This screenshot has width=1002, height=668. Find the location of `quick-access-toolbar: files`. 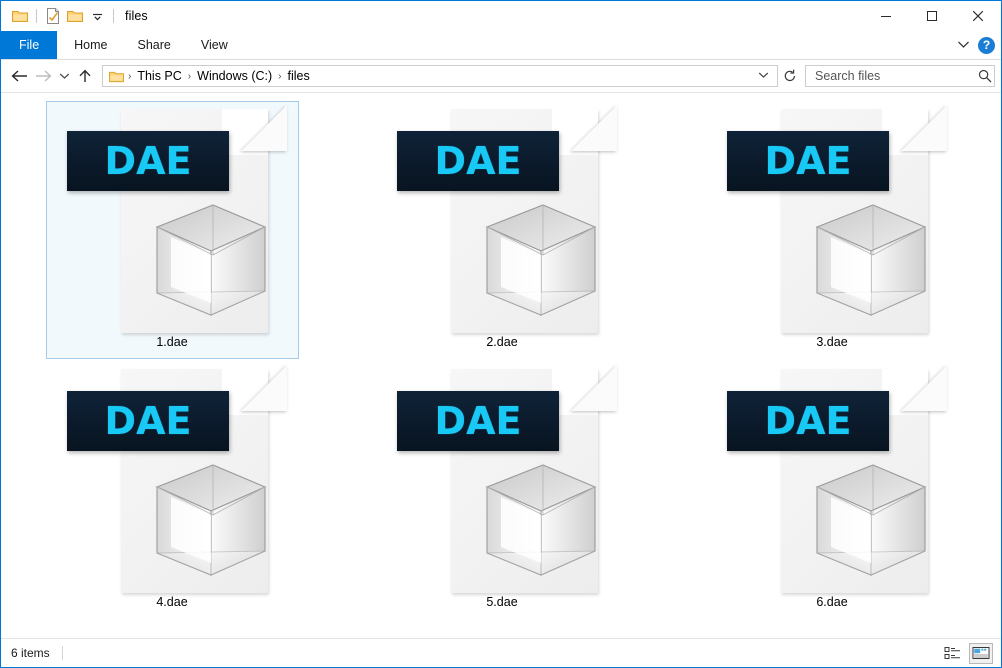

quick-access-toolbar: files is located at coordinates (74, 16).